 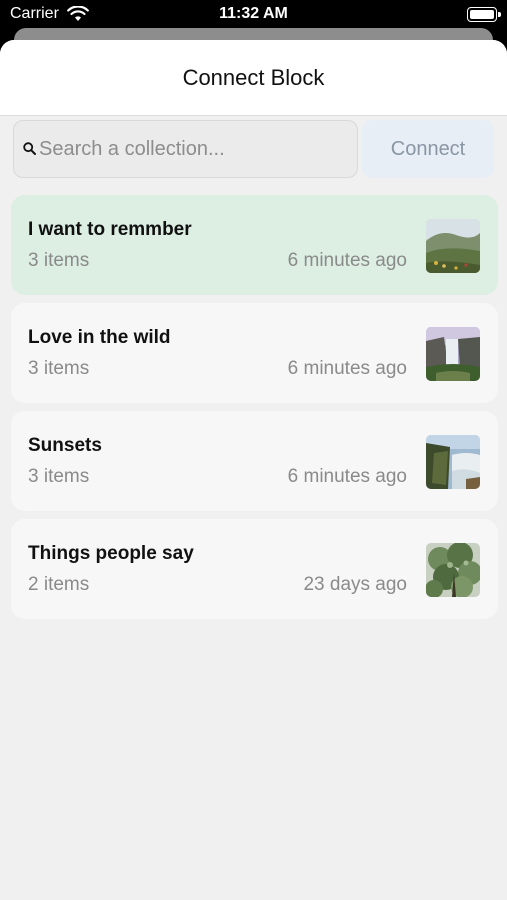 I want to click on collection-title: I want to remmber, so click(x=110, y=229).